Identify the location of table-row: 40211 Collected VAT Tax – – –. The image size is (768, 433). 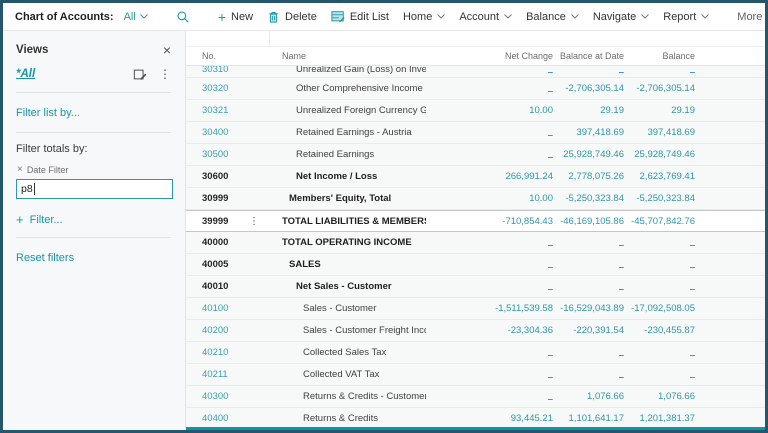
(475, 375).